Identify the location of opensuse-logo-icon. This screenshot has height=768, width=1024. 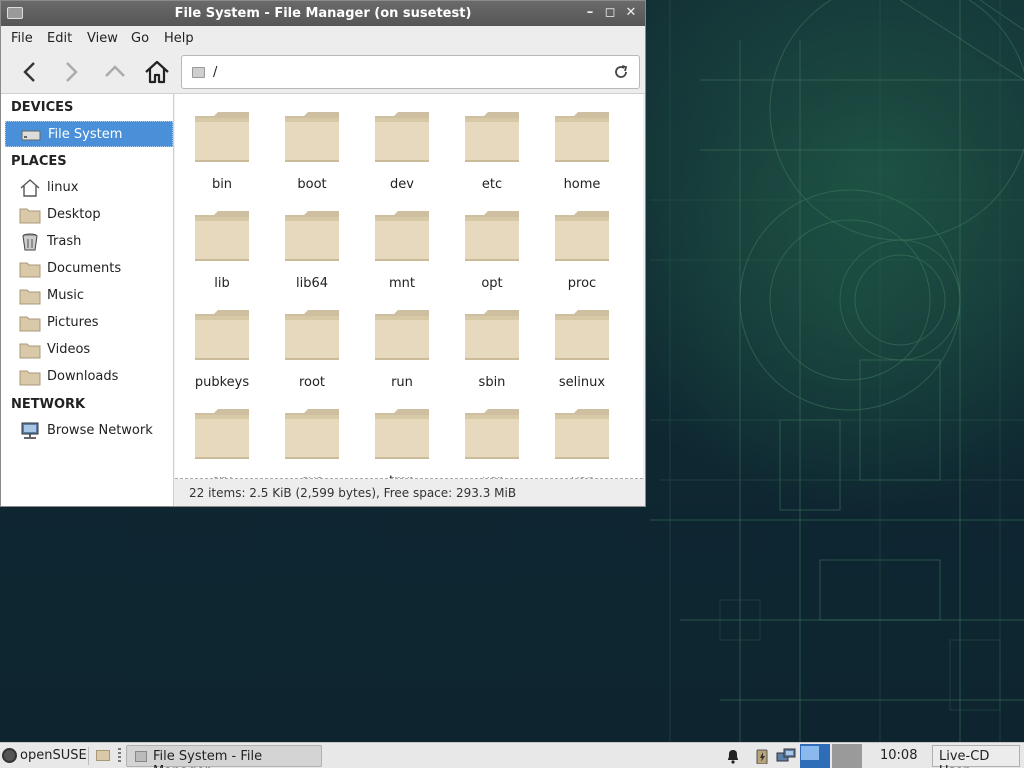
(9, 755).